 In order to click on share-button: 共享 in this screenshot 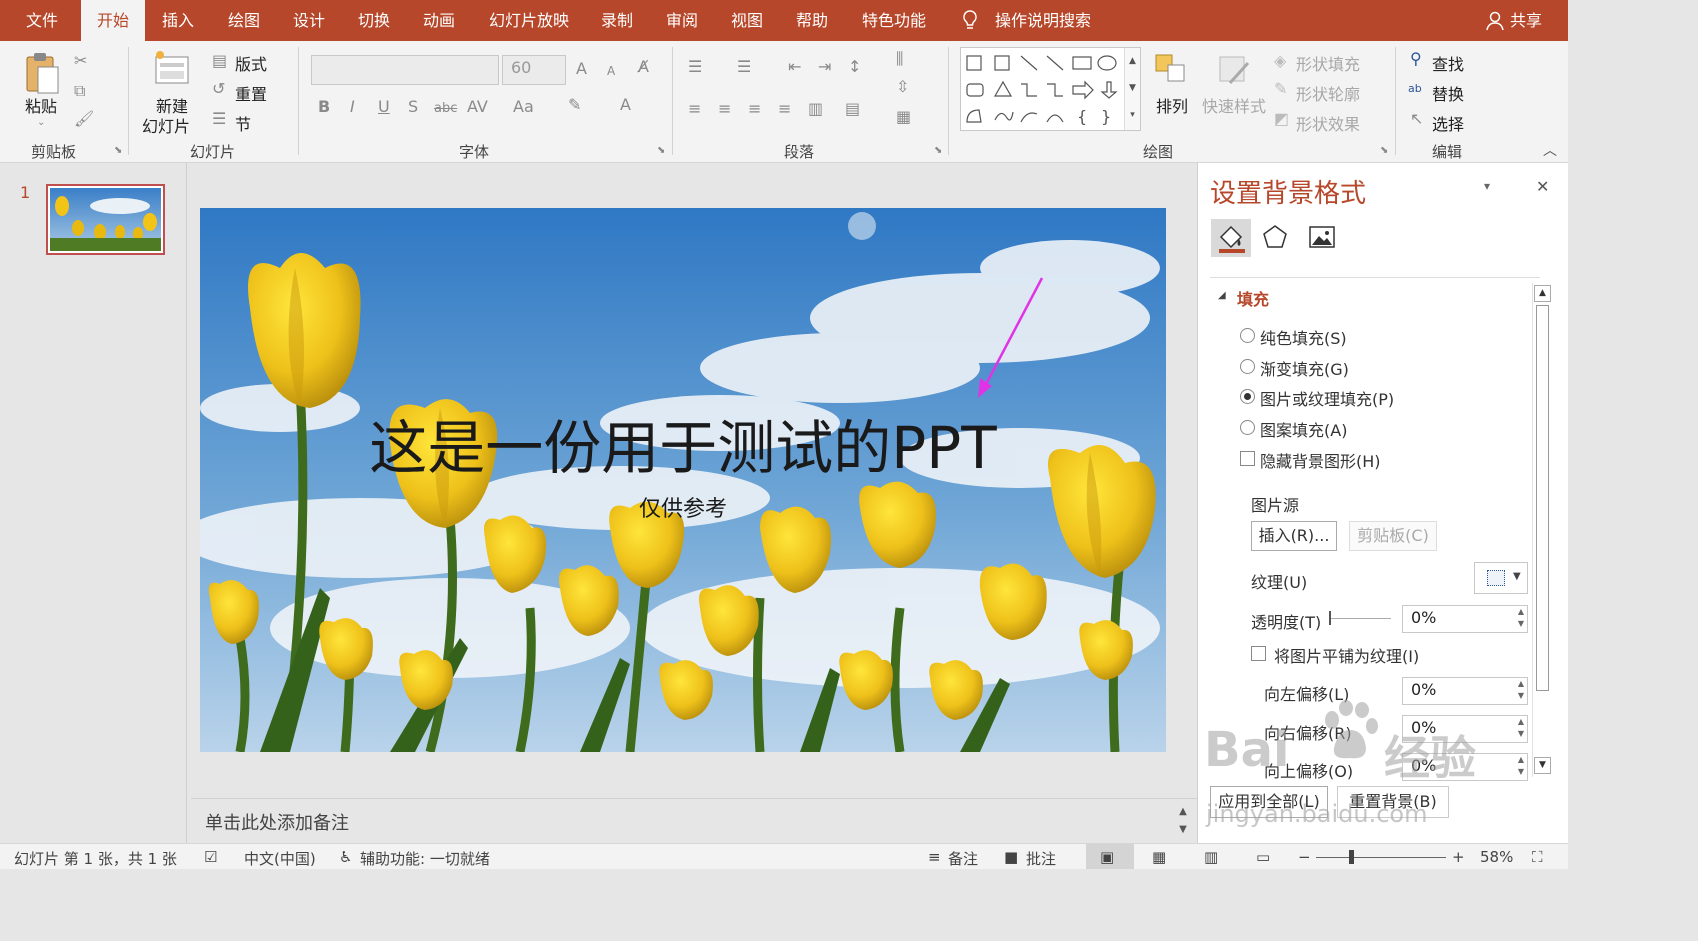, I will do `click(1526, 20)`.